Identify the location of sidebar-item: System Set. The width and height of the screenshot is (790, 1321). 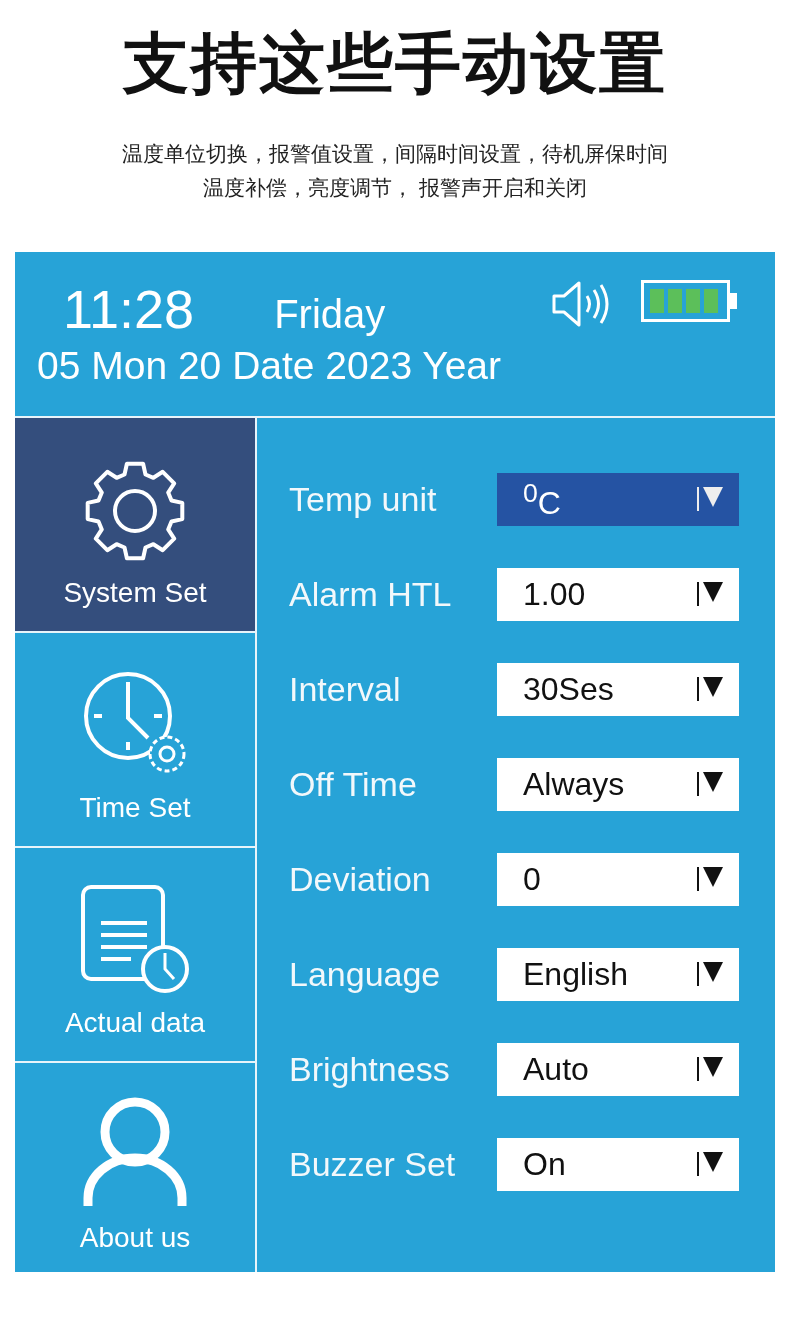
(135, 525).